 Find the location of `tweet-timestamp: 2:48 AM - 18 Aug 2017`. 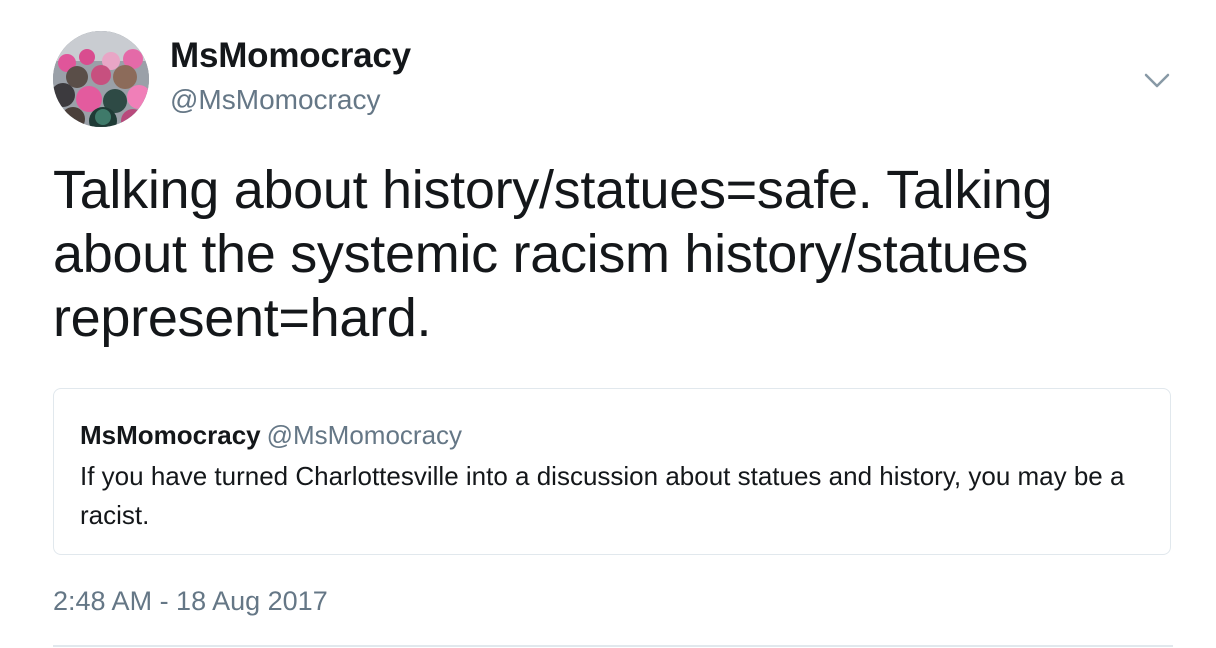

tweet-timestamp: 2:48 AM - 18 Aug 2017 is located at coordinates (190, 601).